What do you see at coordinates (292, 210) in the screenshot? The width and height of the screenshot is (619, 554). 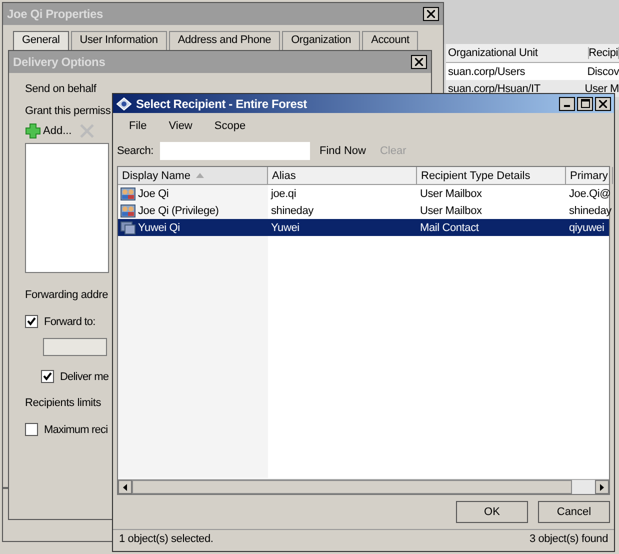 I see `table-cell-text: shineday` at bounding box center [292, 210].